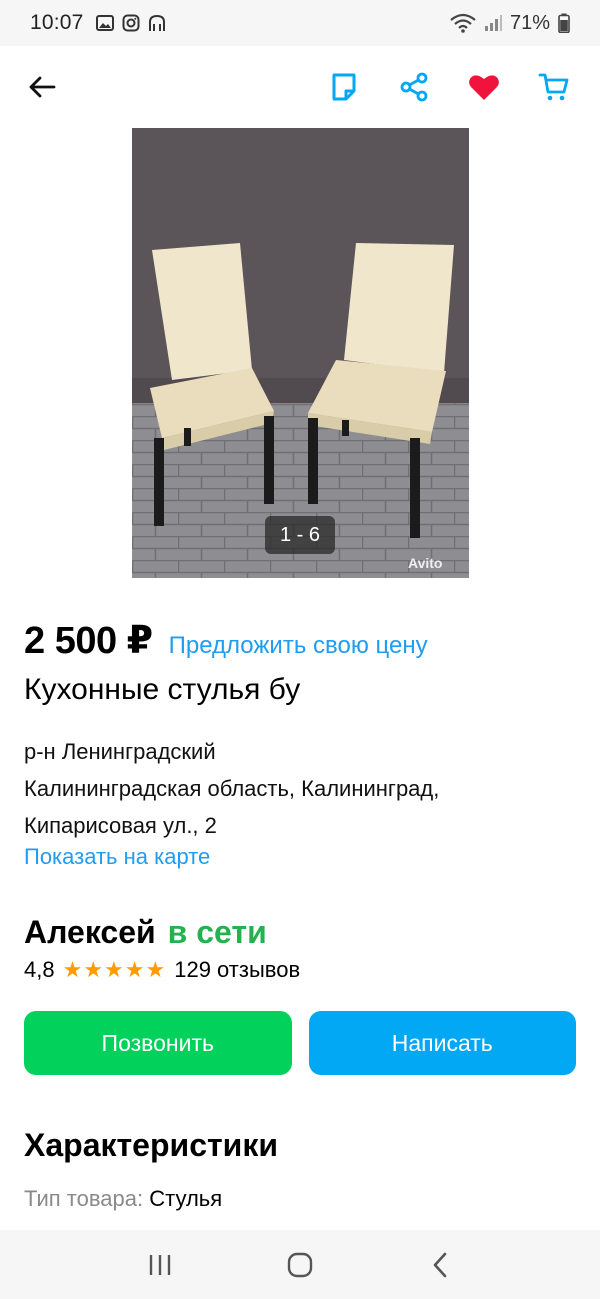 The height and width of the screenshot is (1299, 600). I want to click on notification-icons, so click(130, 23).